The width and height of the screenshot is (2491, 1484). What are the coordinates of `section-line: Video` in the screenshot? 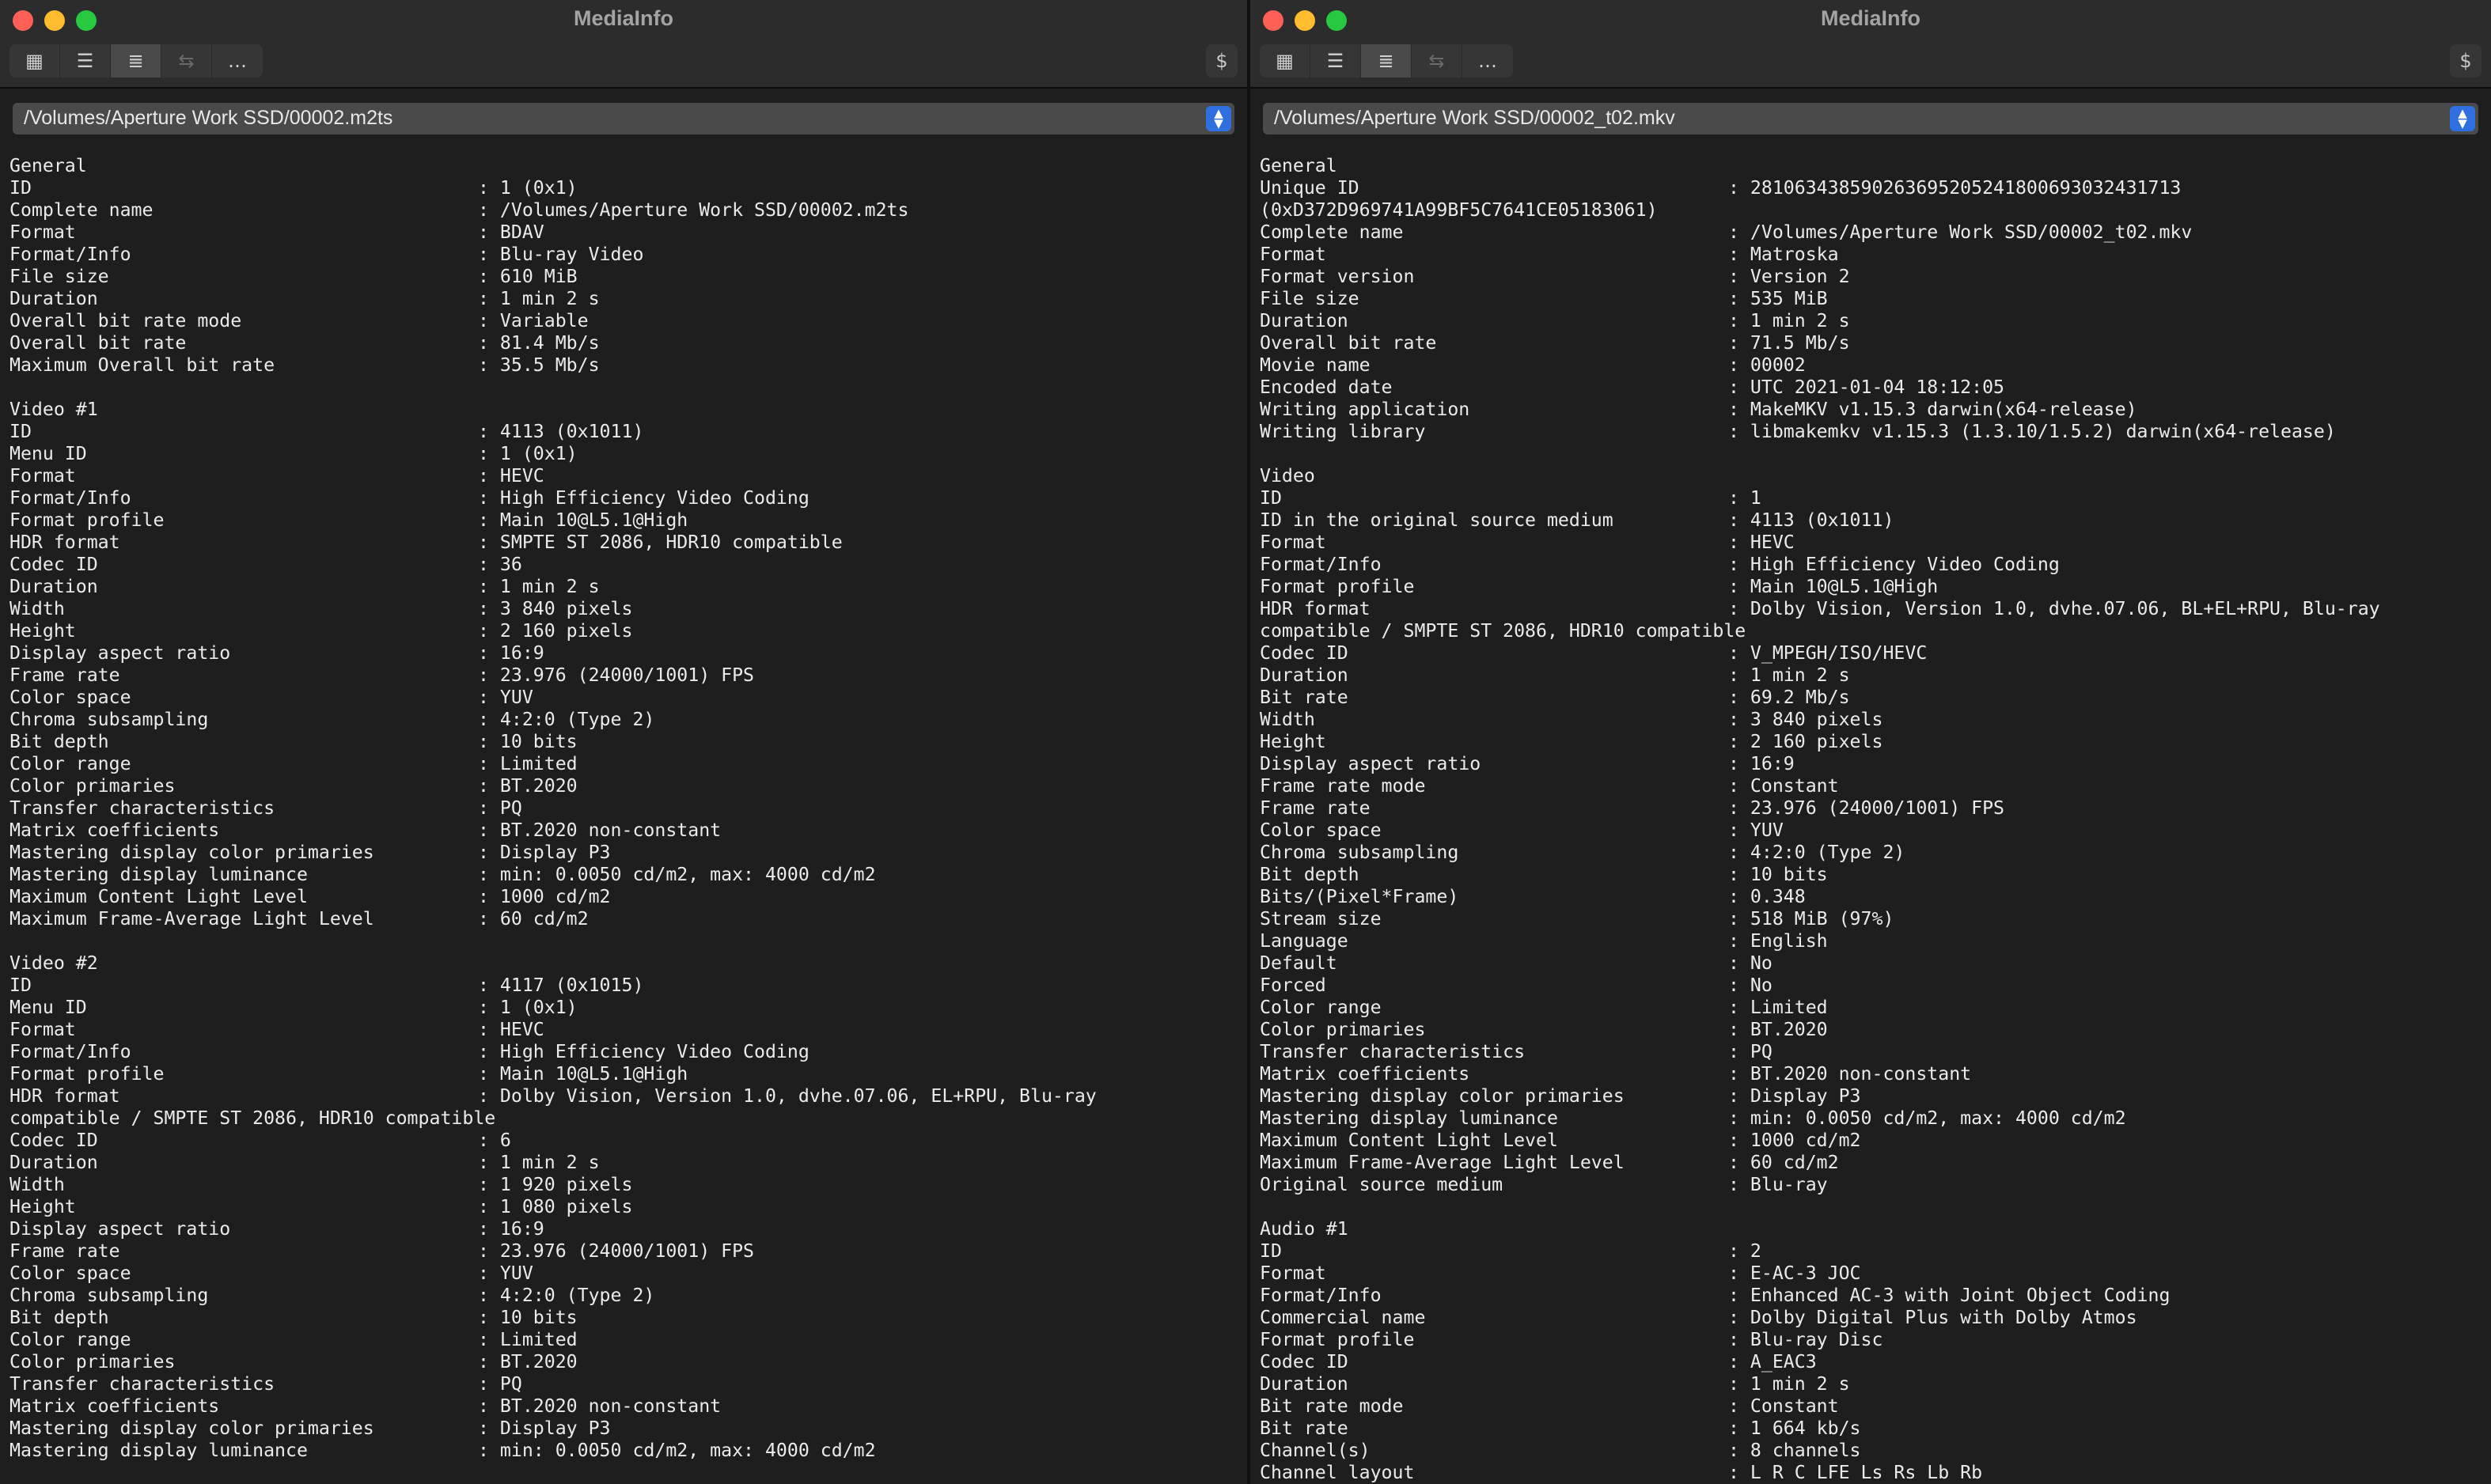 It's located at (1876, 476).